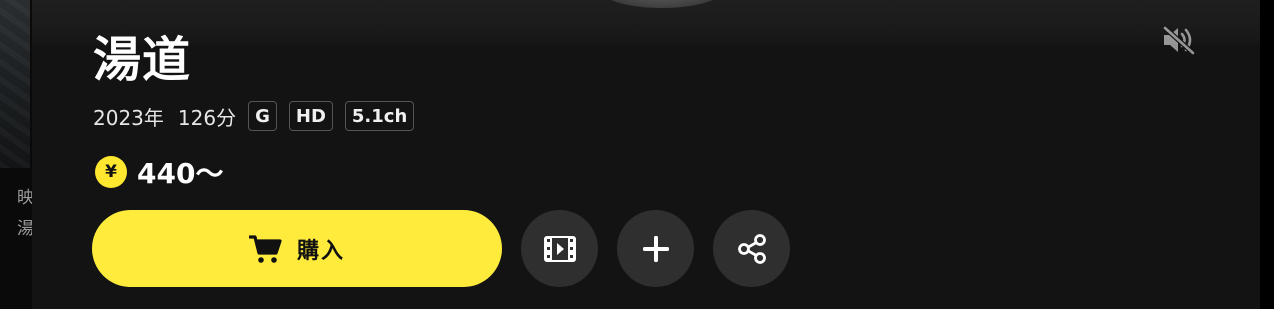 This screenshot has height=309, width=1274. What do you see at coordinates (24, 198) in the screenshot?
I see `neighbor-caption-line-1: 映` at bounding box center [24, 198].